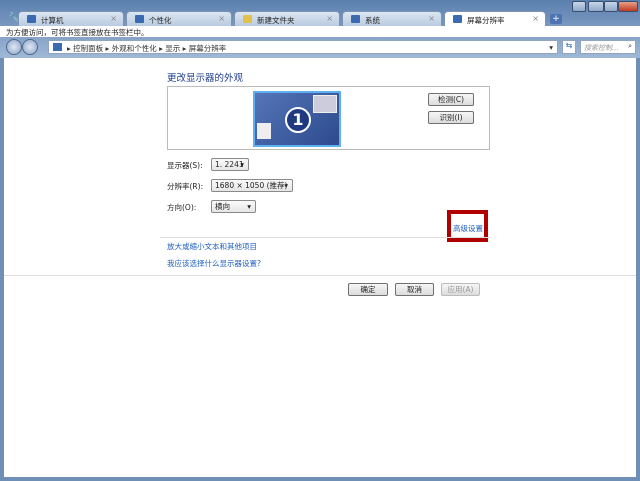 This screenshot has width=640, height=481. I want to click on address-bar: ▸ 控制面板 ▸ 外观和个性化 ▸ 显示 ▸ 屏幕分辨率 ▾, so click(303, 47).